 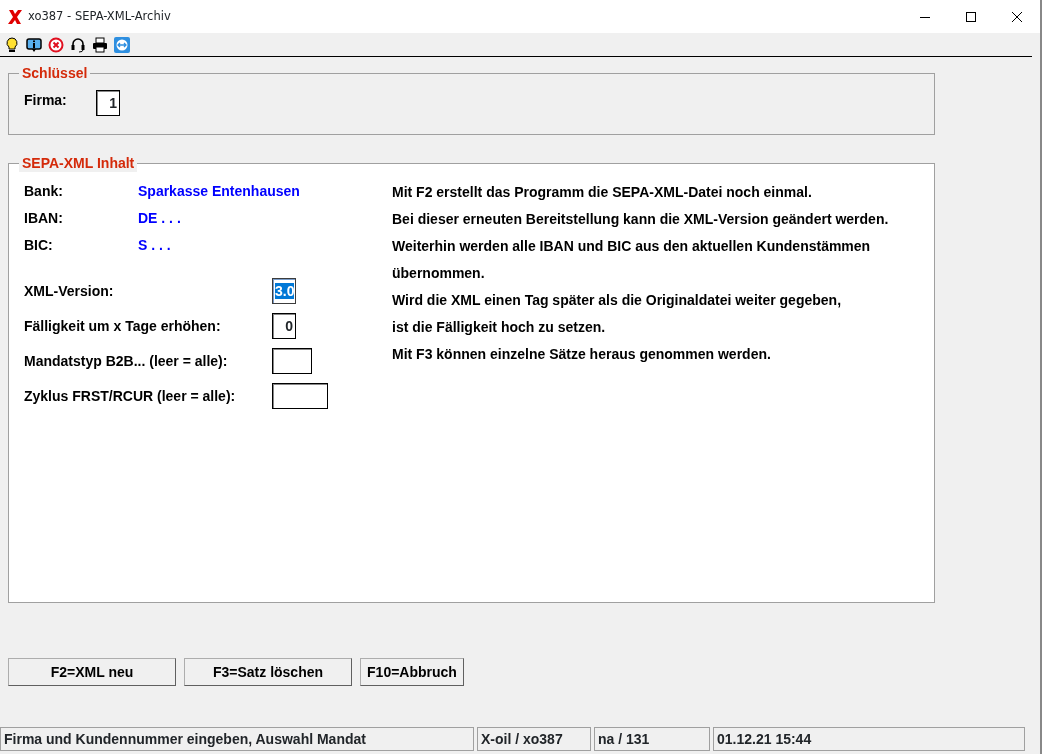 I want to click on info-text: Mit F3 können einzelne Sätze heraus genommen werden., so click(x=582, y=354).